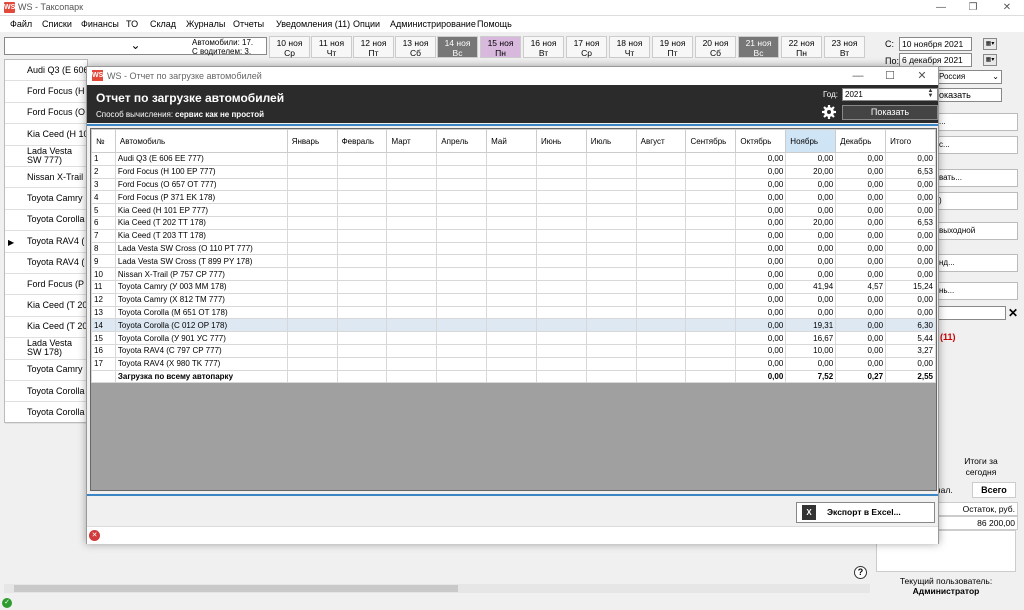 The width and height of the screenshot is (1024, 610). Describe the element at coordinates (890, 76) in the screenshot. I see `maximize-icon: ☐` at that location.